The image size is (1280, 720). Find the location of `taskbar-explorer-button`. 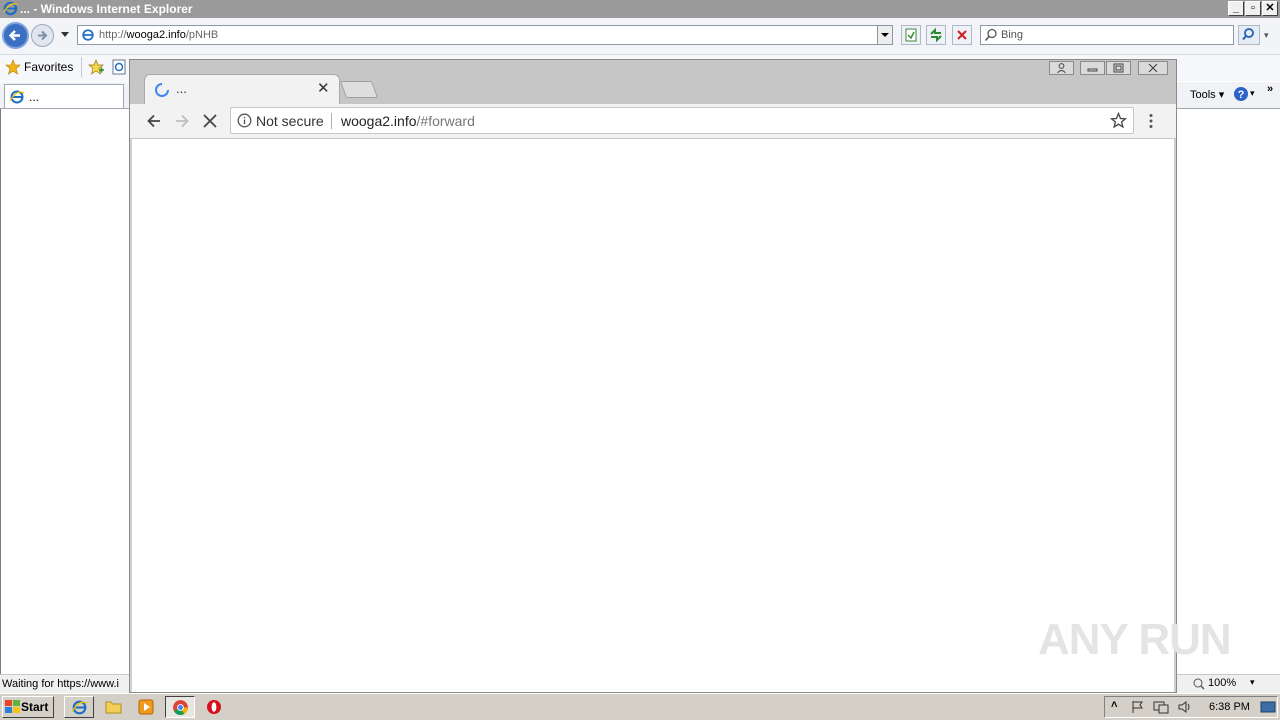

taskbar-explorer-button is located at coordinates (114, 707).